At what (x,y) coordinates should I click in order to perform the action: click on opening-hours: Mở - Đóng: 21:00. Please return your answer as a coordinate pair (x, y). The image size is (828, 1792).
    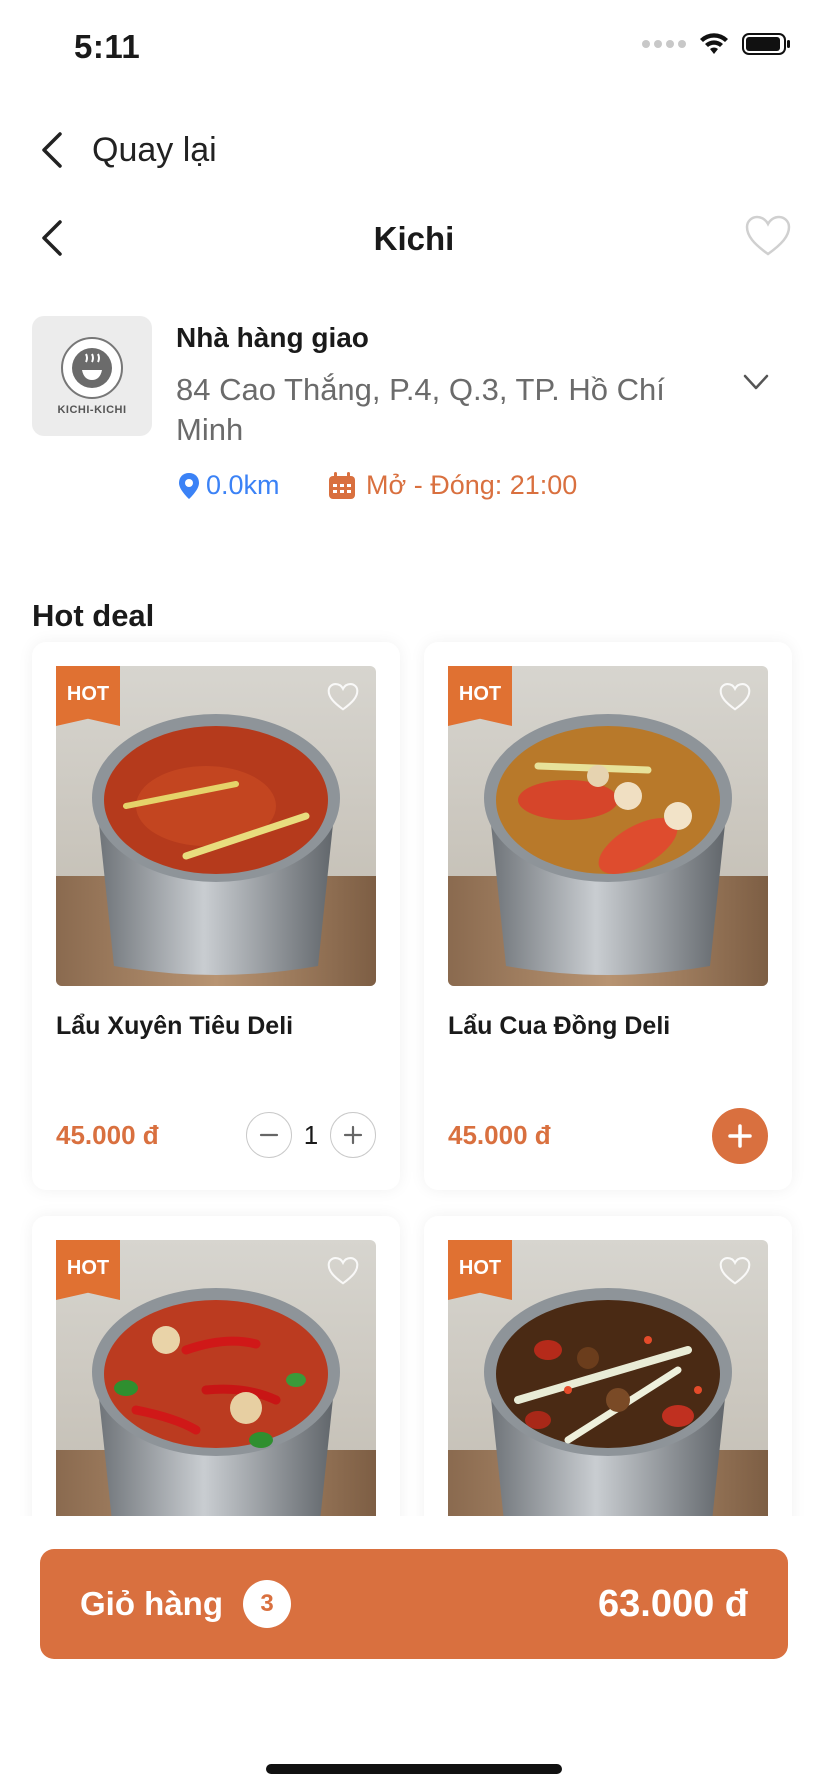
    Looking at the image, I should click on (452, 485).